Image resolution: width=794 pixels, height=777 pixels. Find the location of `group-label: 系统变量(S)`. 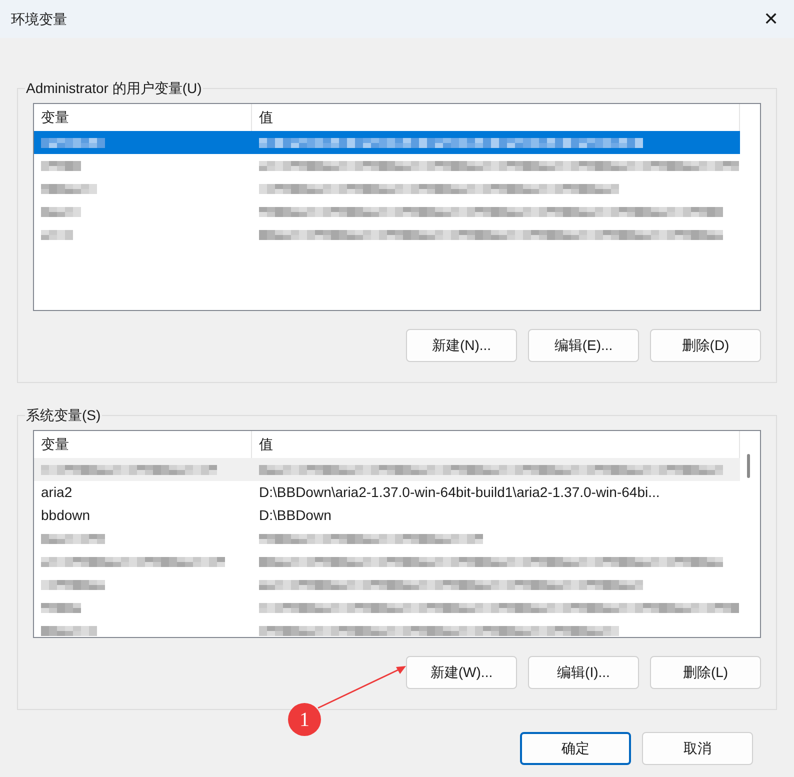

group-label: 系统变量(S) is located at coordinates (63, 415).